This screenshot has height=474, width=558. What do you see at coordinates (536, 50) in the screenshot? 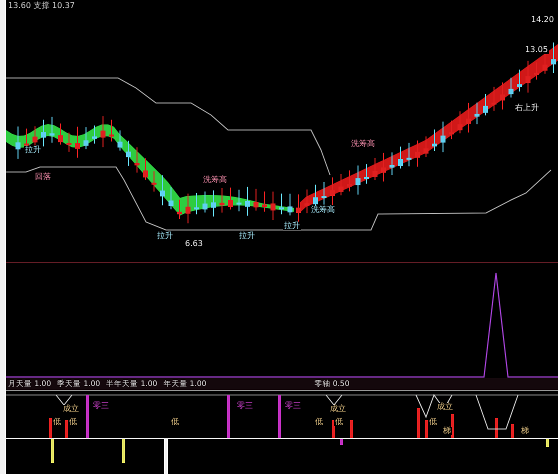
I see `chart-annotation: 13.05` at bounding box center [536, 50].